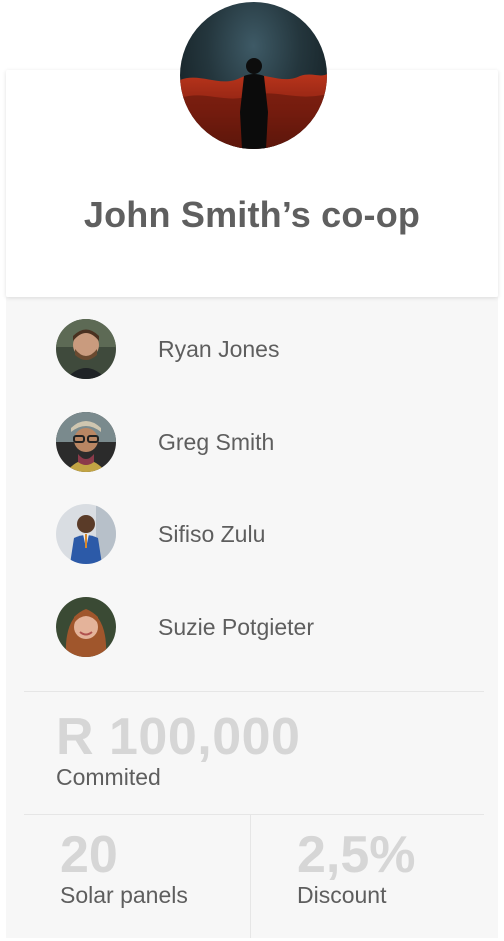 This screenshot has height=941, width=504. I want to click on member-row-greg: Greg Smith, so click(266, 442).